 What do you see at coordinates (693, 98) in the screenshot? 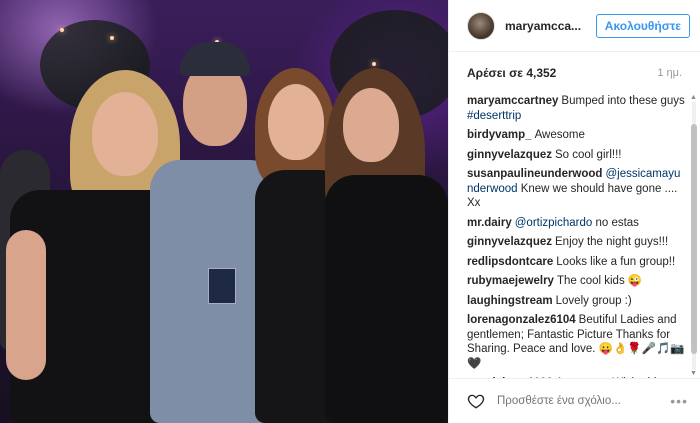
I see `scroll-up-icon: ▲` at bounding box center [693, 98].